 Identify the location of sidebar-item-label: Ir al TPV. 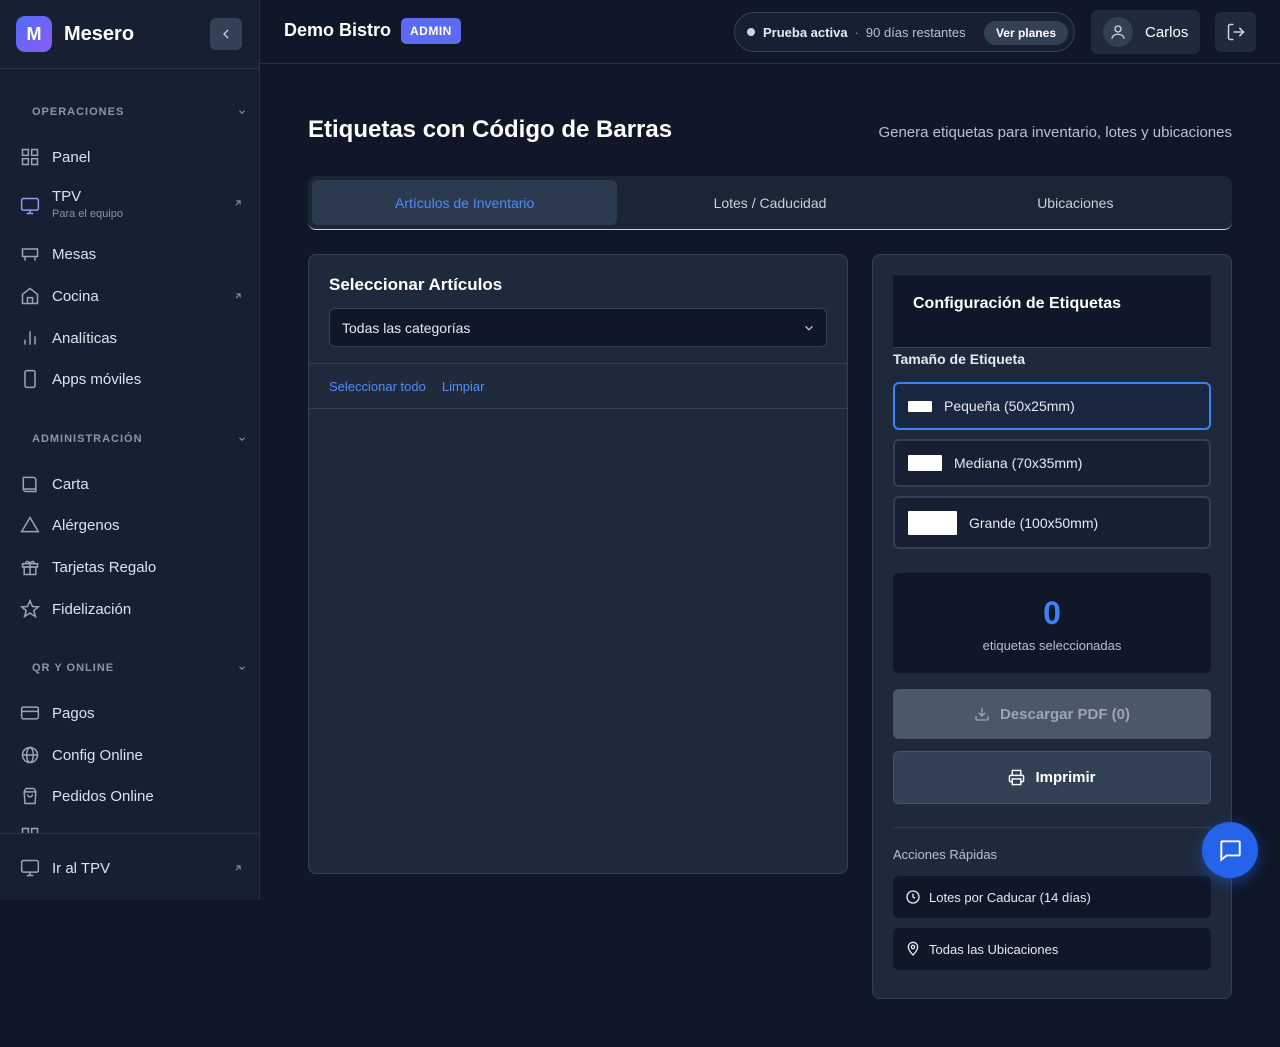
(81, 868).